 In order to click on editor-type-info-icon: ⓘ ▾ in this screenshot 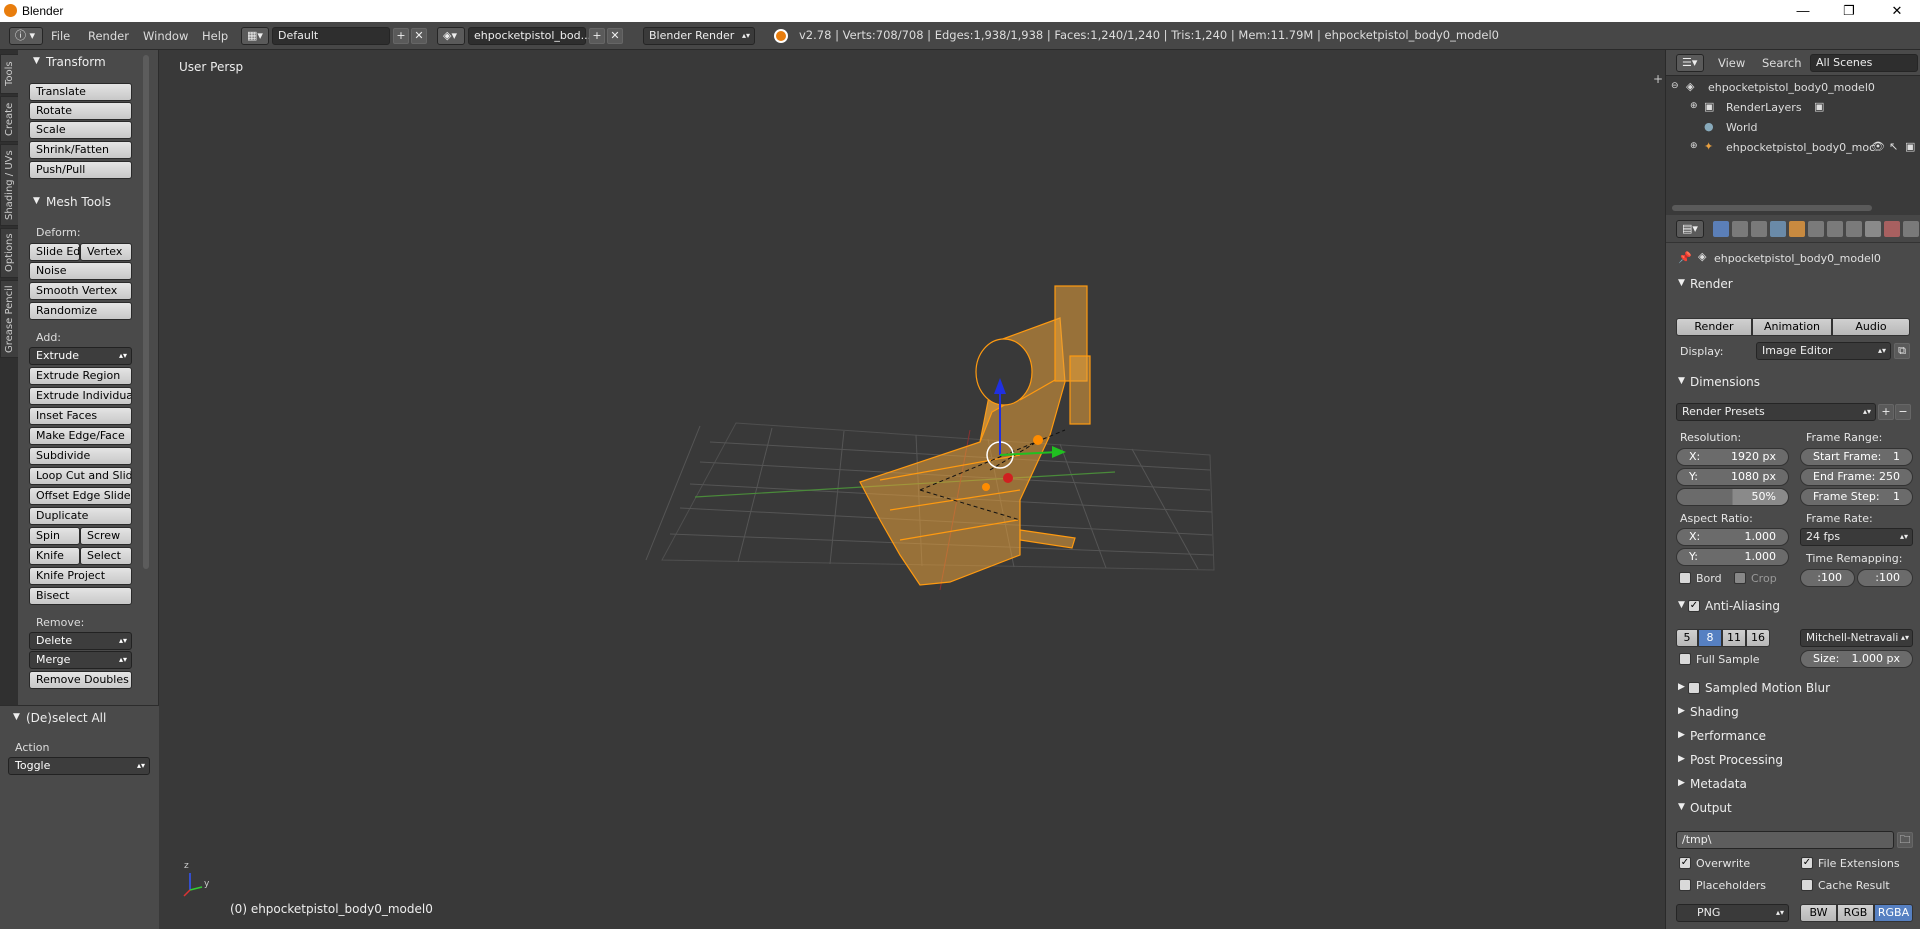, I will do `click(26, 36)`.